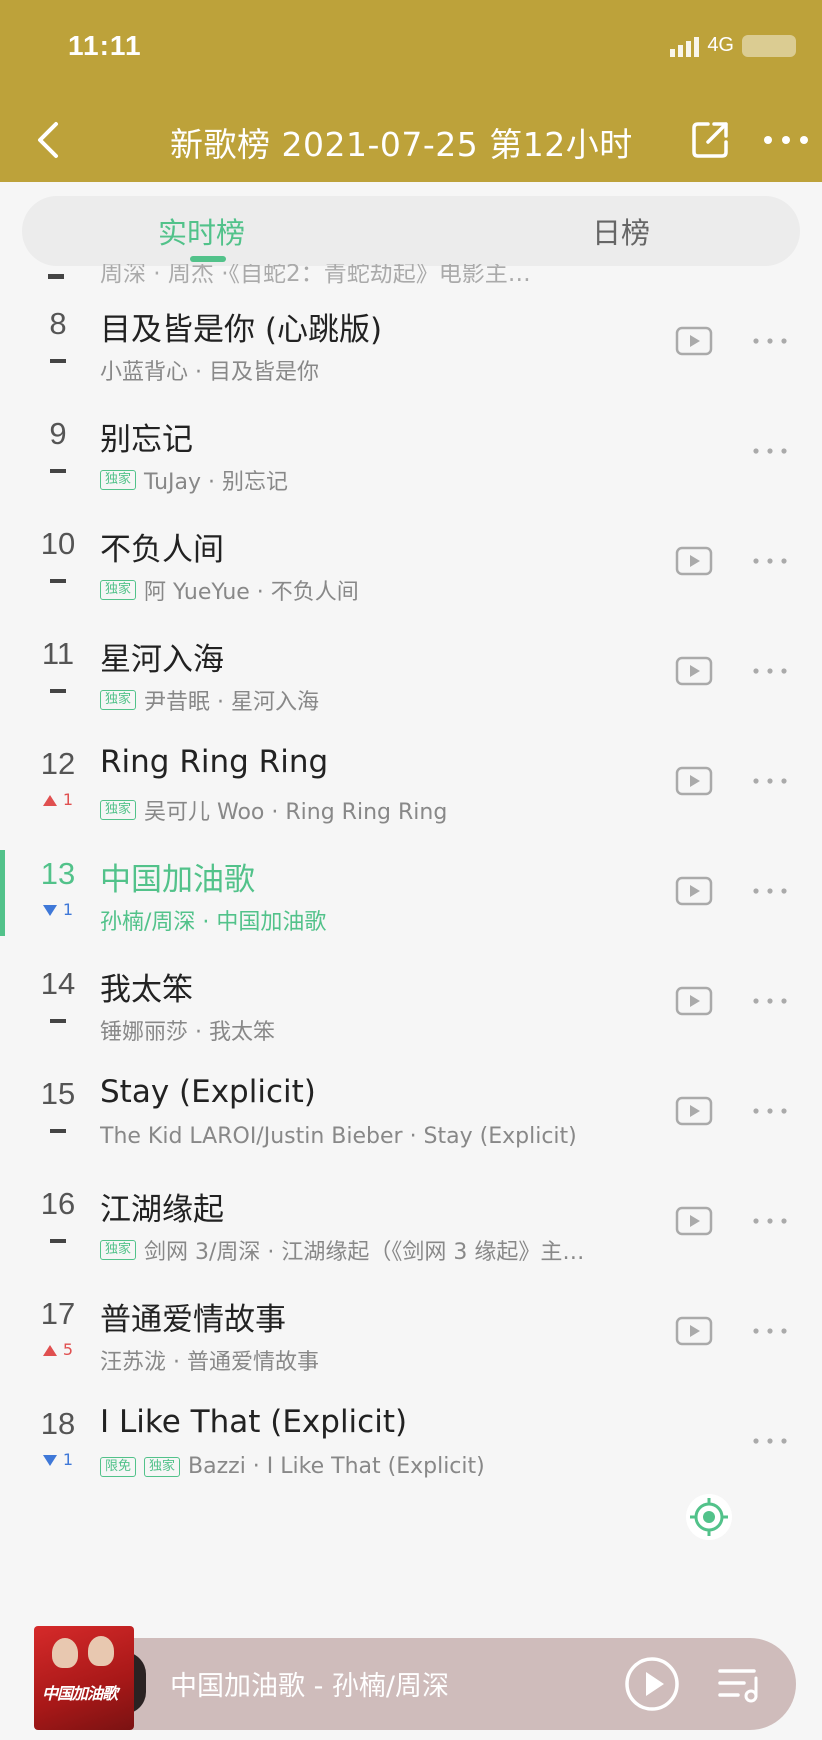 The height and width of the screenshot is (1740, 822). I want to click on artist-album-text: 汪苏泷 · 普通爱情故事, so click(209, 1362).